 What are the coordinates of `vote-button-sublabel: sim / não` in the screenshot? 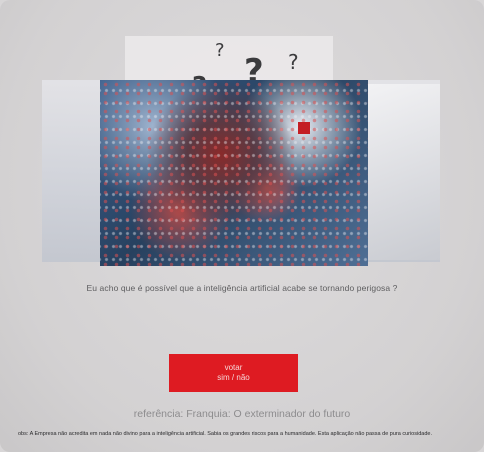 It's located at (233, 377).